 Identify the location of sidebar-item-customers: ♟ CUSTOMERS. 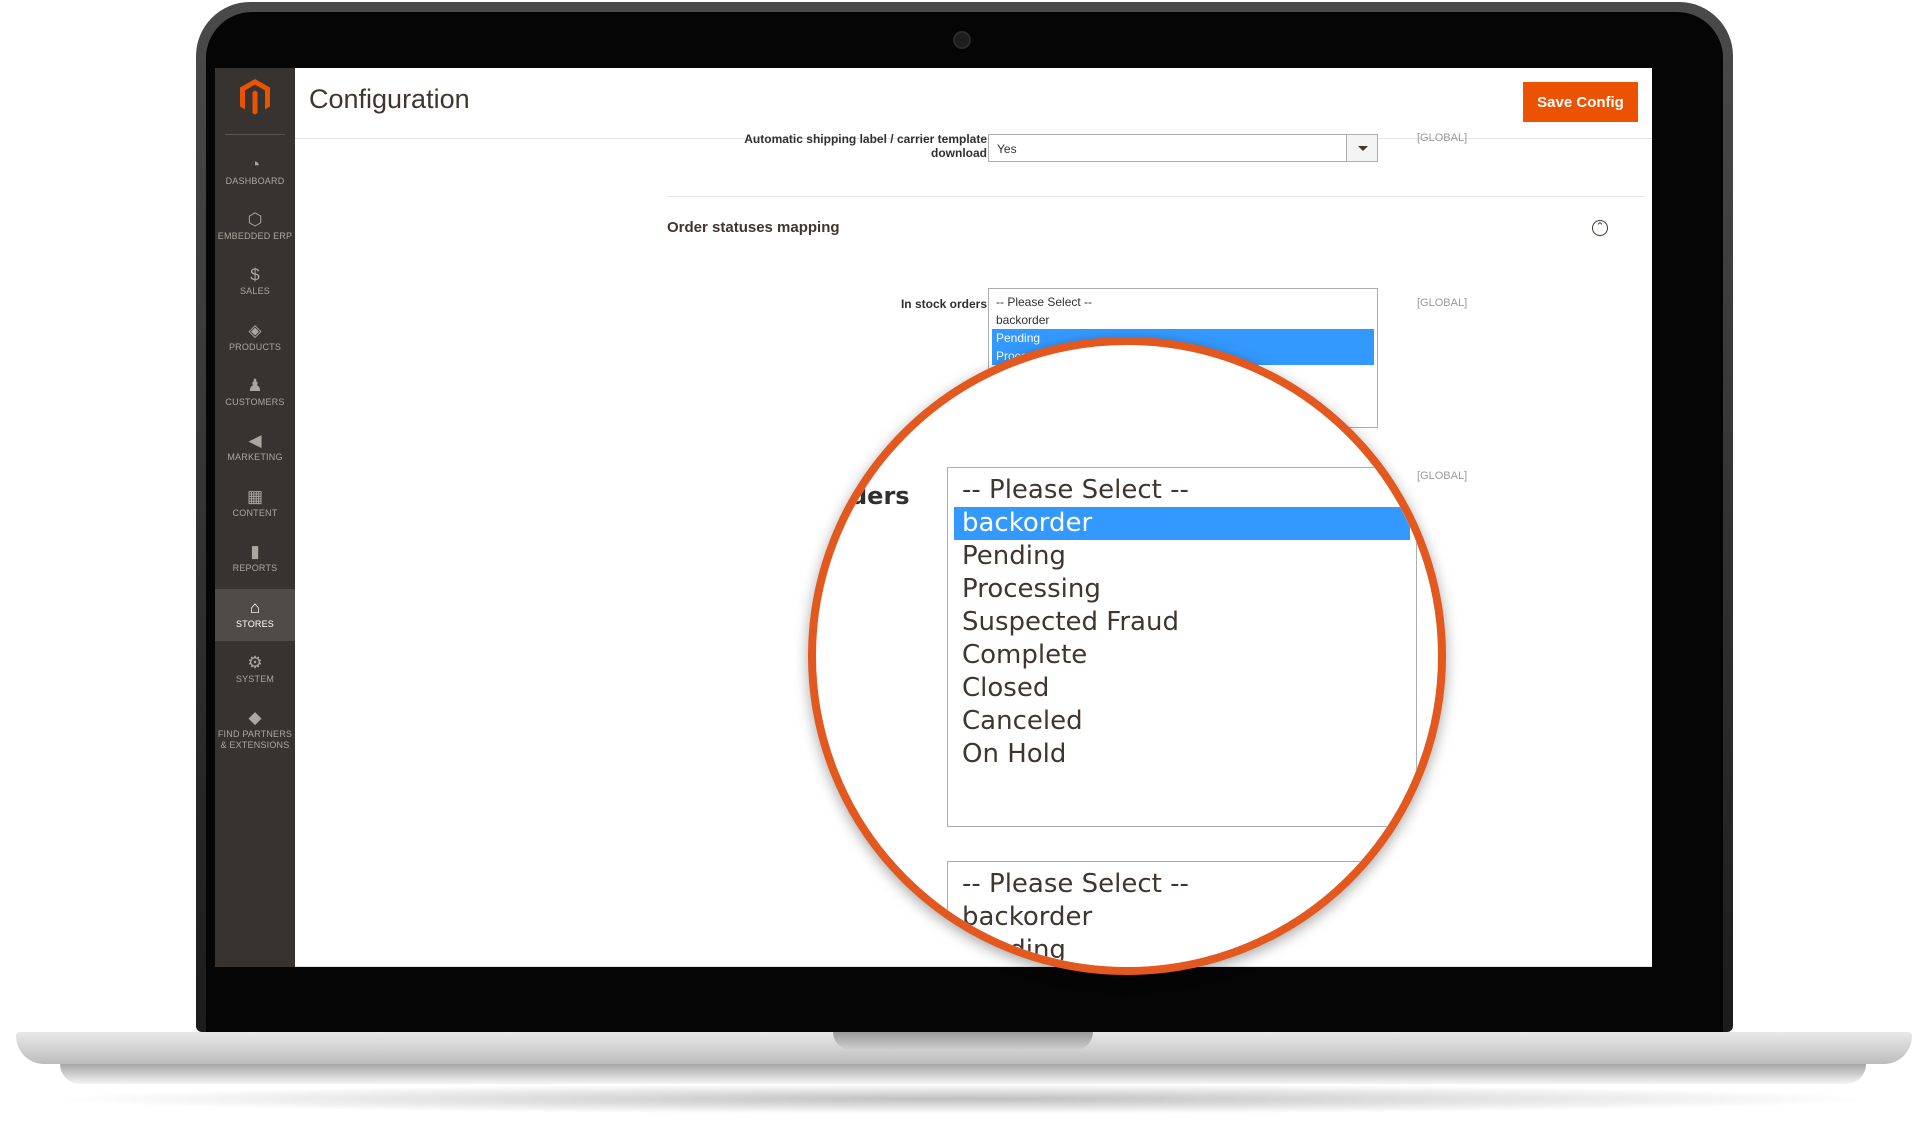
(255, 393).